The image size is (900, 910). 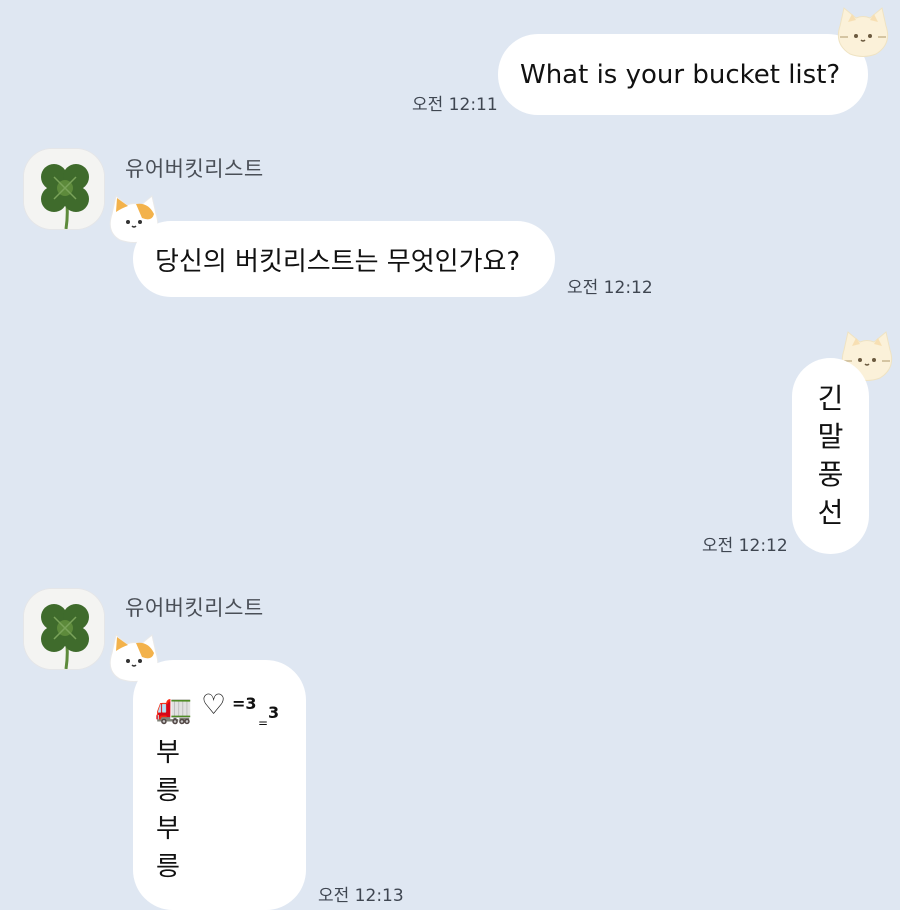 I want to click on puff-eq: =, so click(x=263, y=723).